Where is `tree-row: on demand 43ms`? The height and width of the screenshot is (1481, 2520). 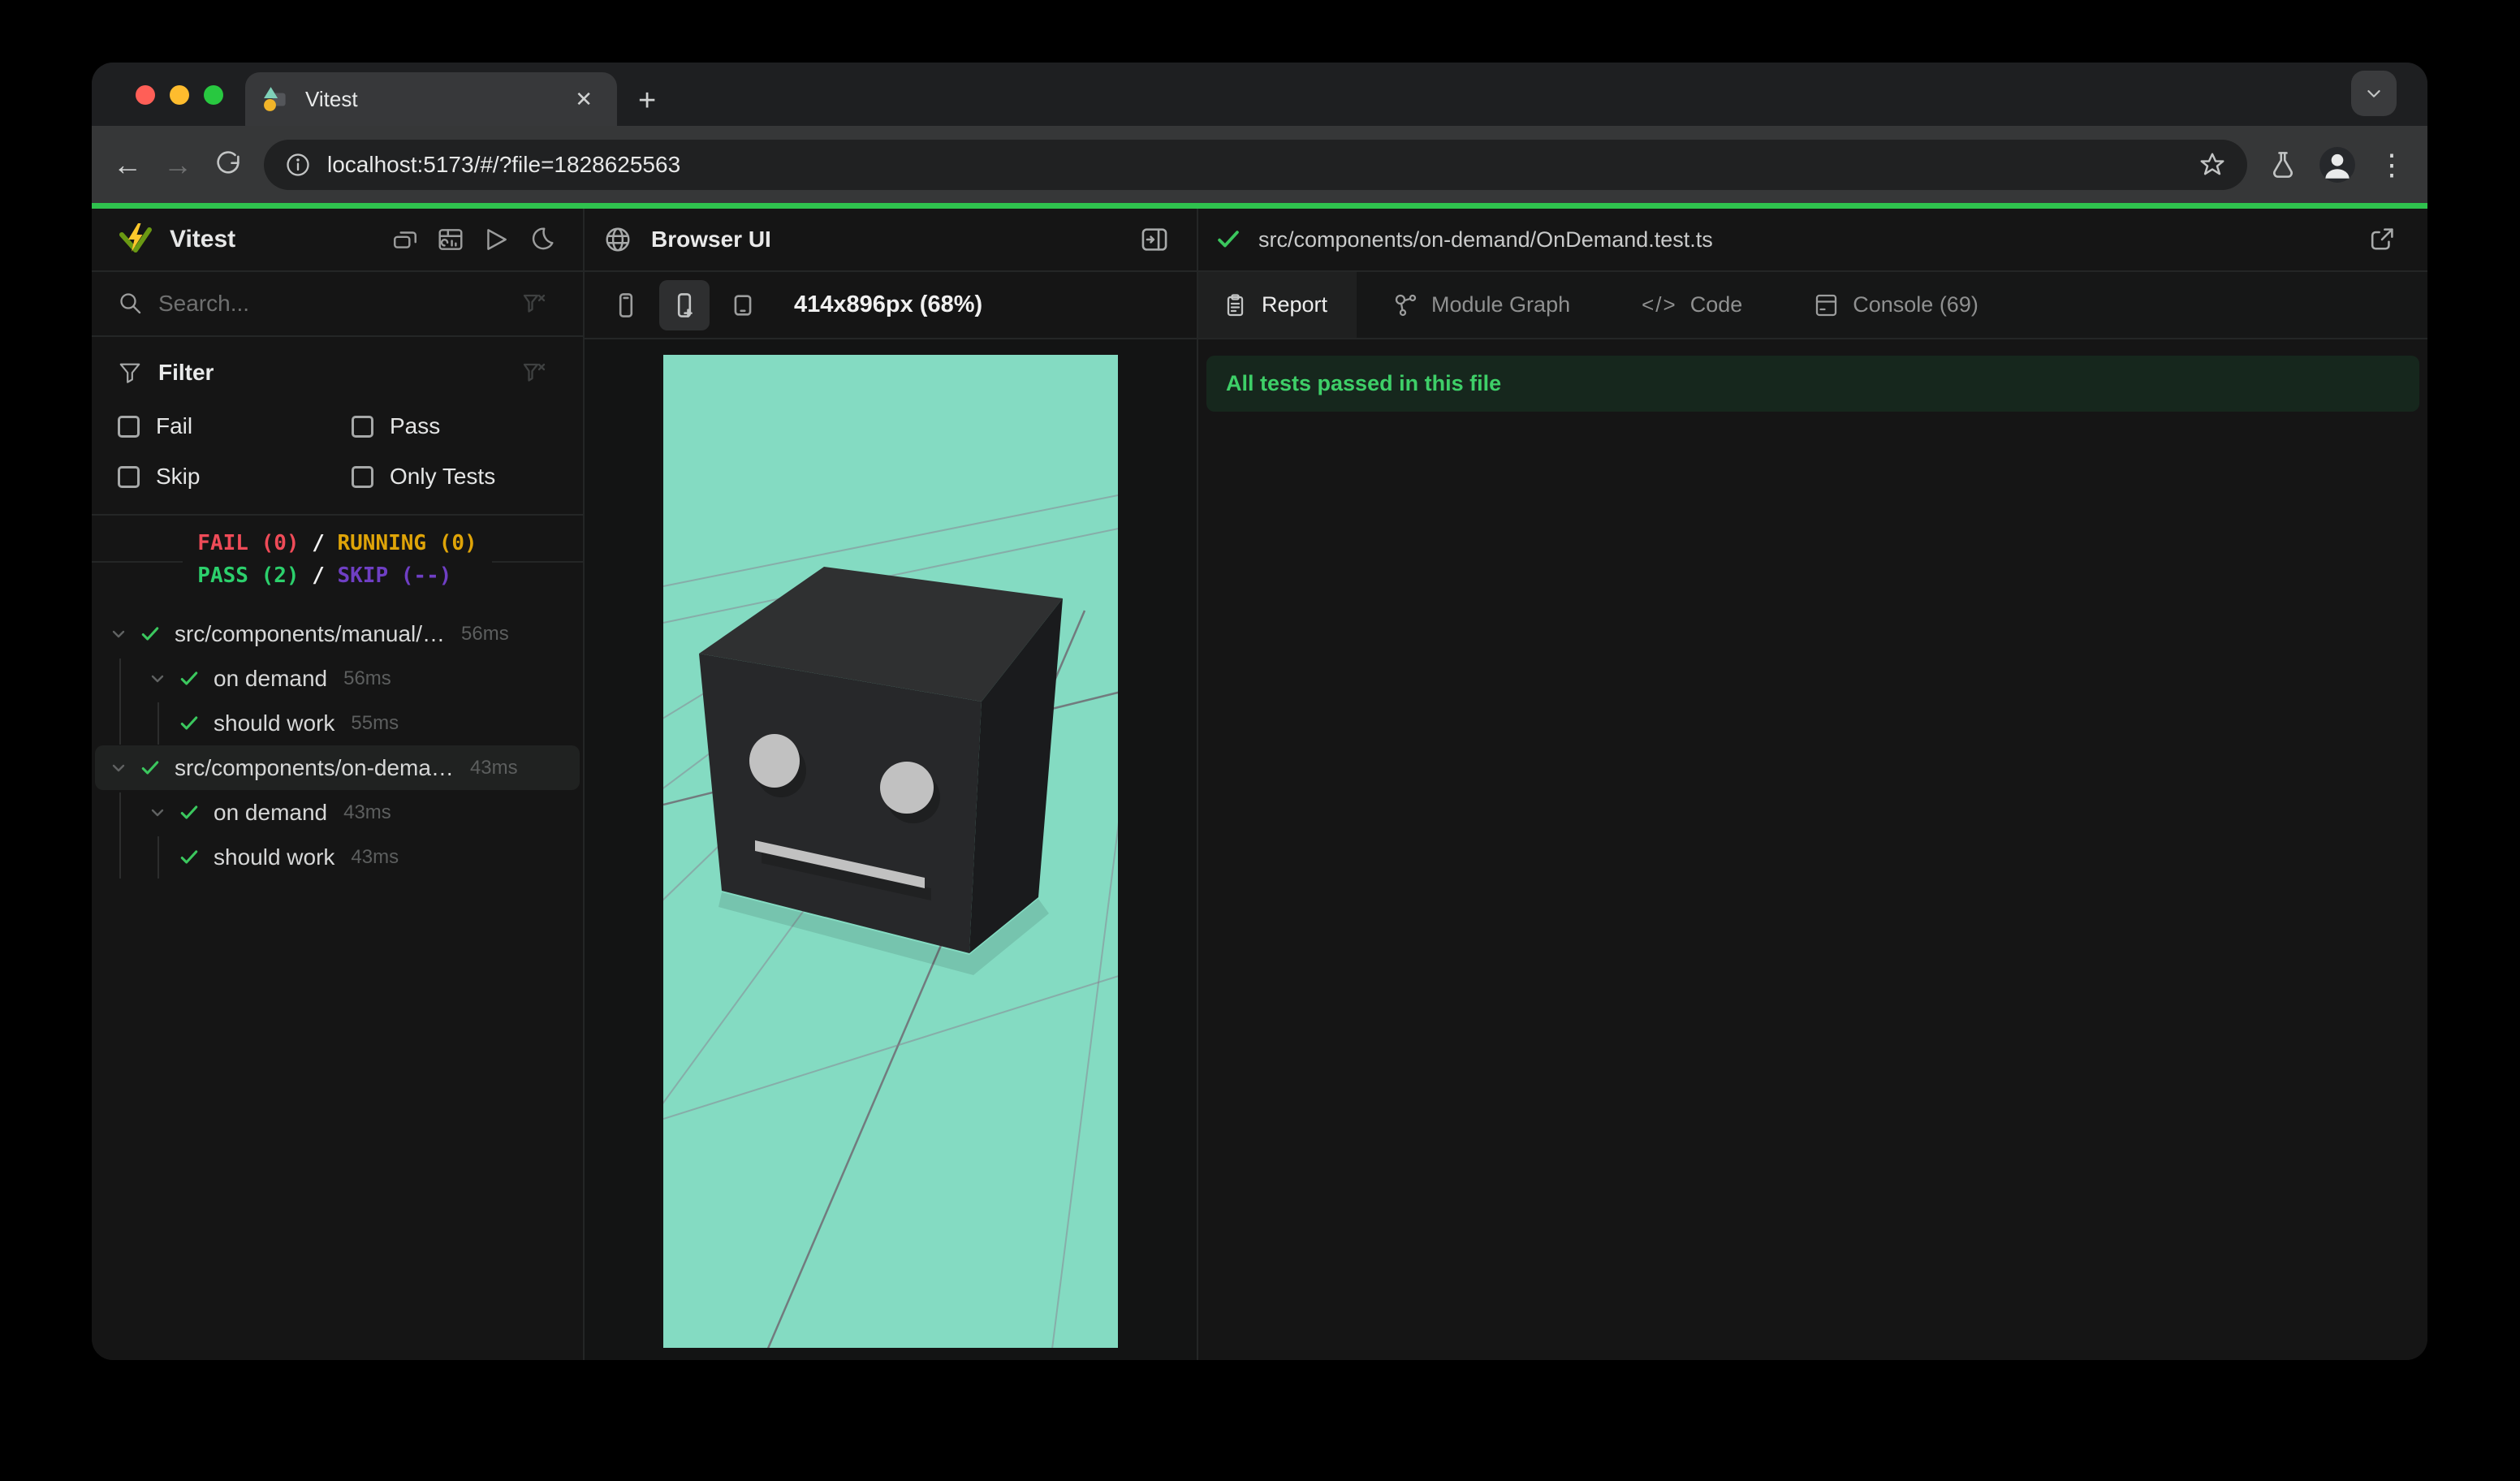
tree-row: on demand 43ms is located at coordinates (337, 813).